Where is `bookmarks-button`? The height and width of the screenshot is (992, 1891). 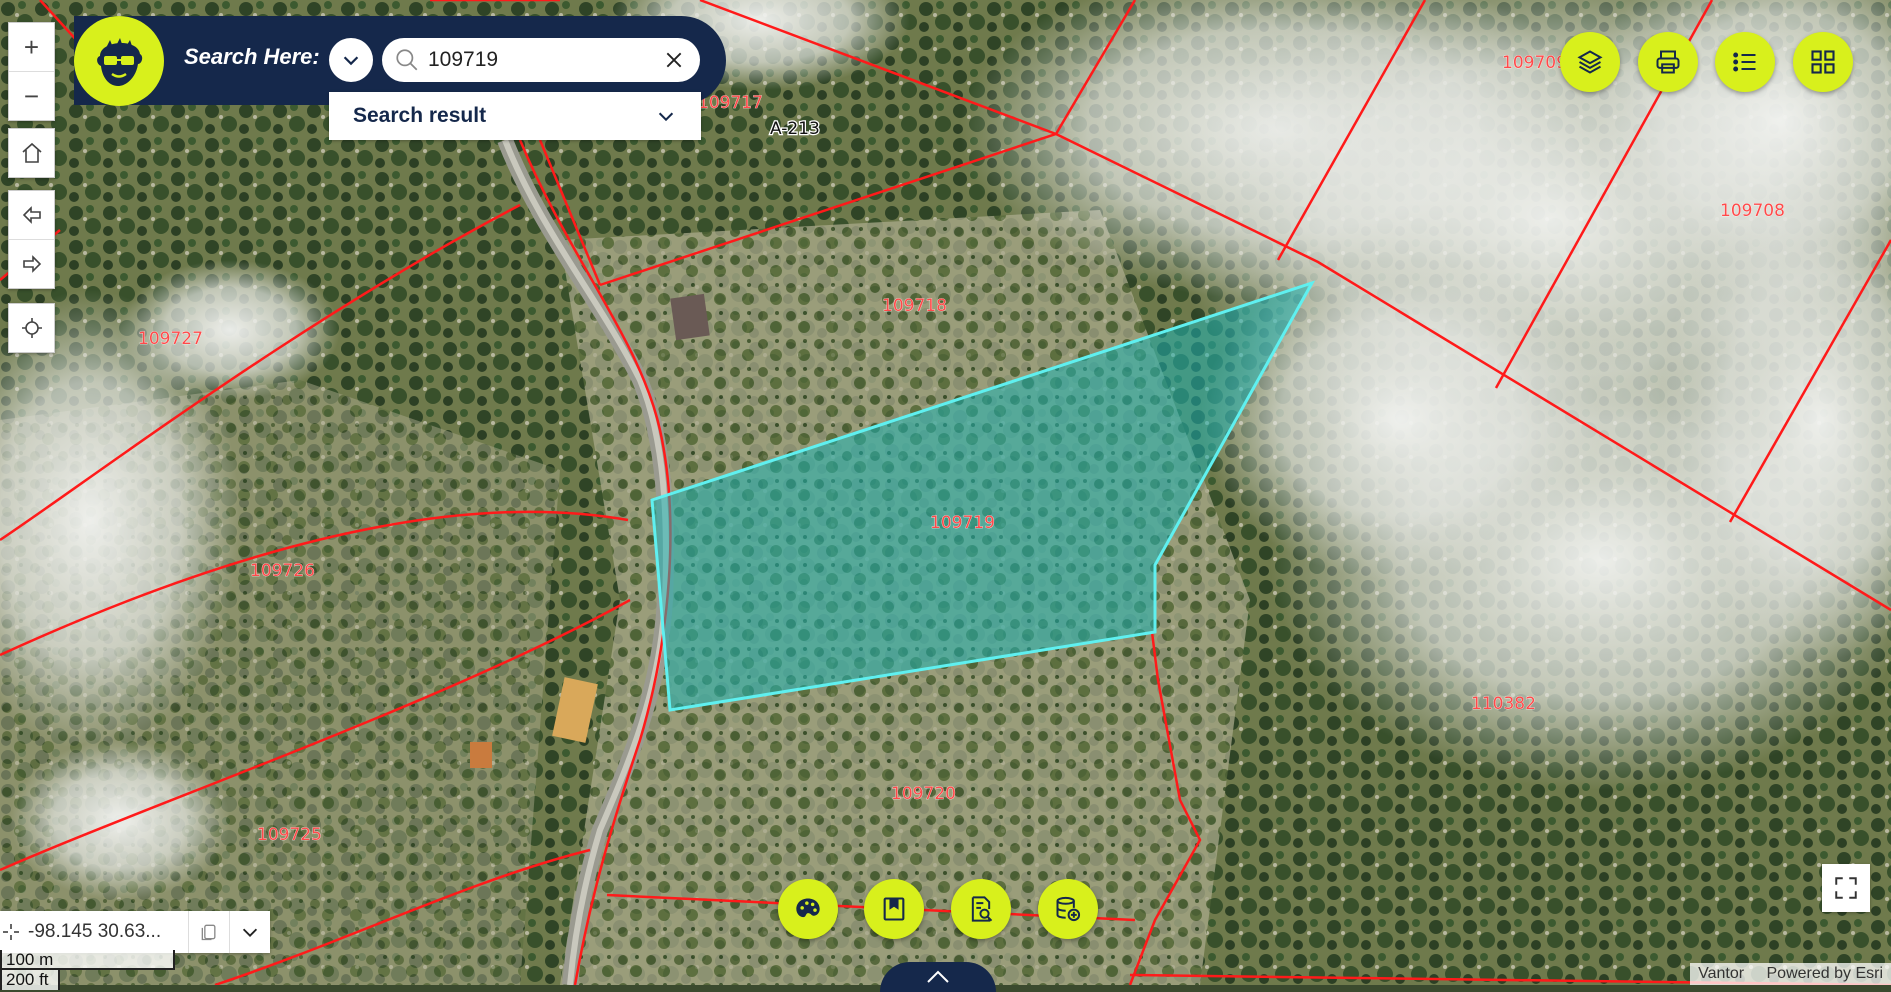 bookmarks-button is located at coordinates (894, 909).